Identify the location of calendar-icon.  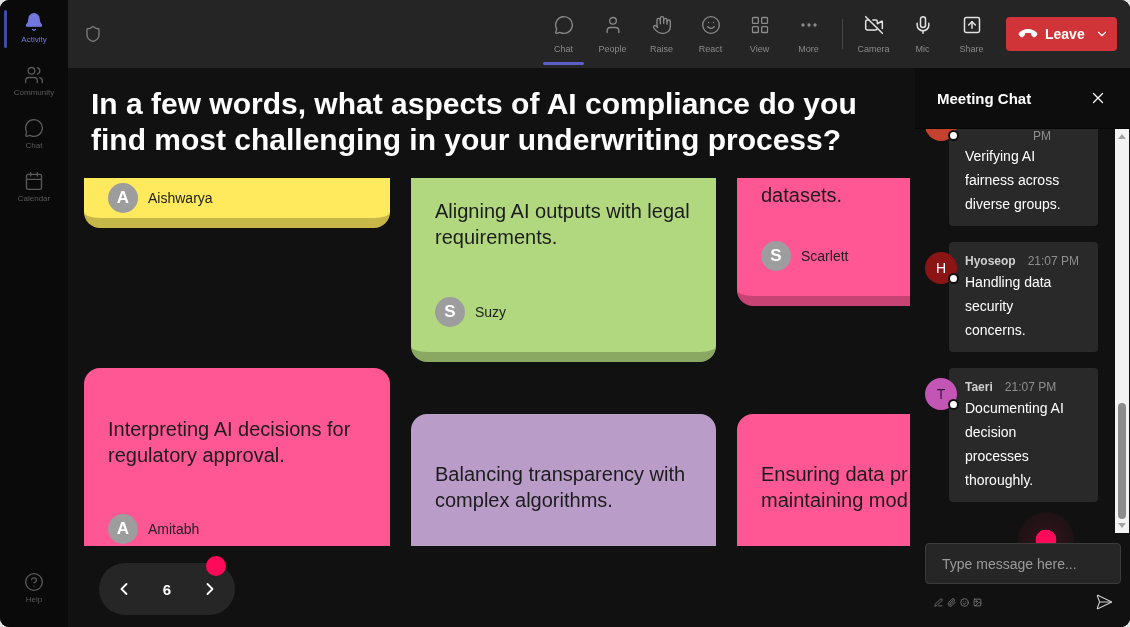
(34, 181).